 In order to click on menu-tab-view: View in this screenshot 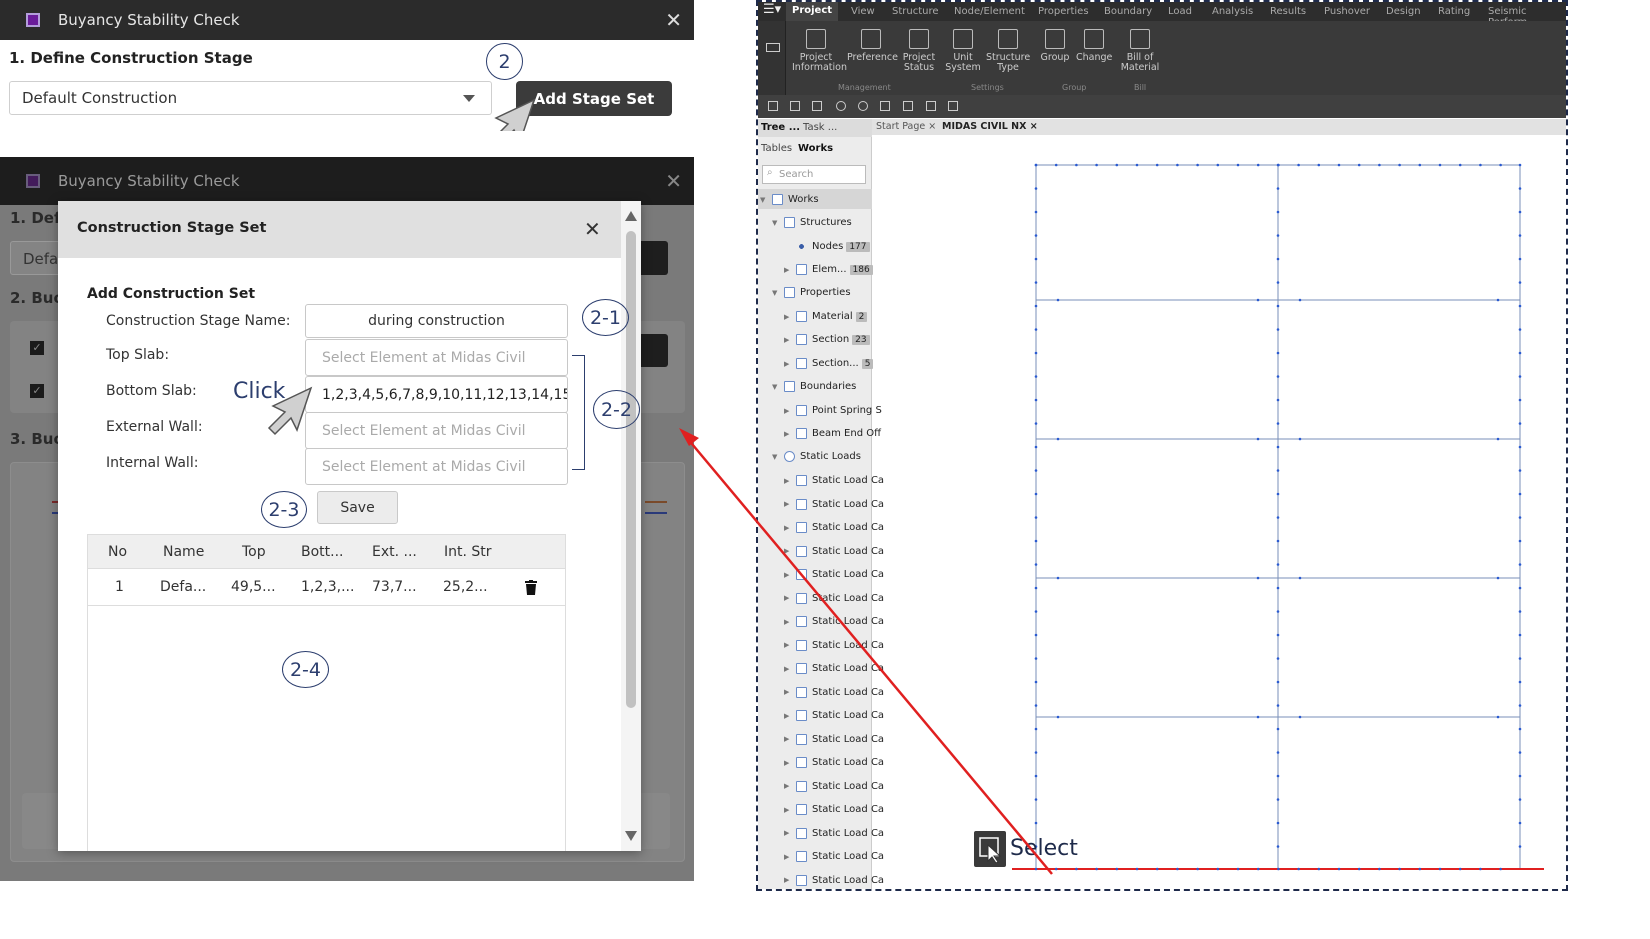, I will do `click(863, 11)`.